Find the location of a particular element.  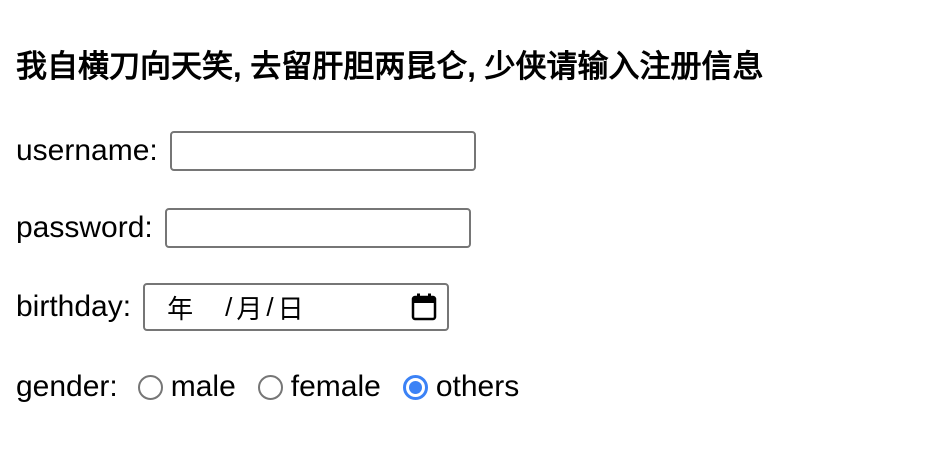

username-row: username: is located at coordinates (246, 151).